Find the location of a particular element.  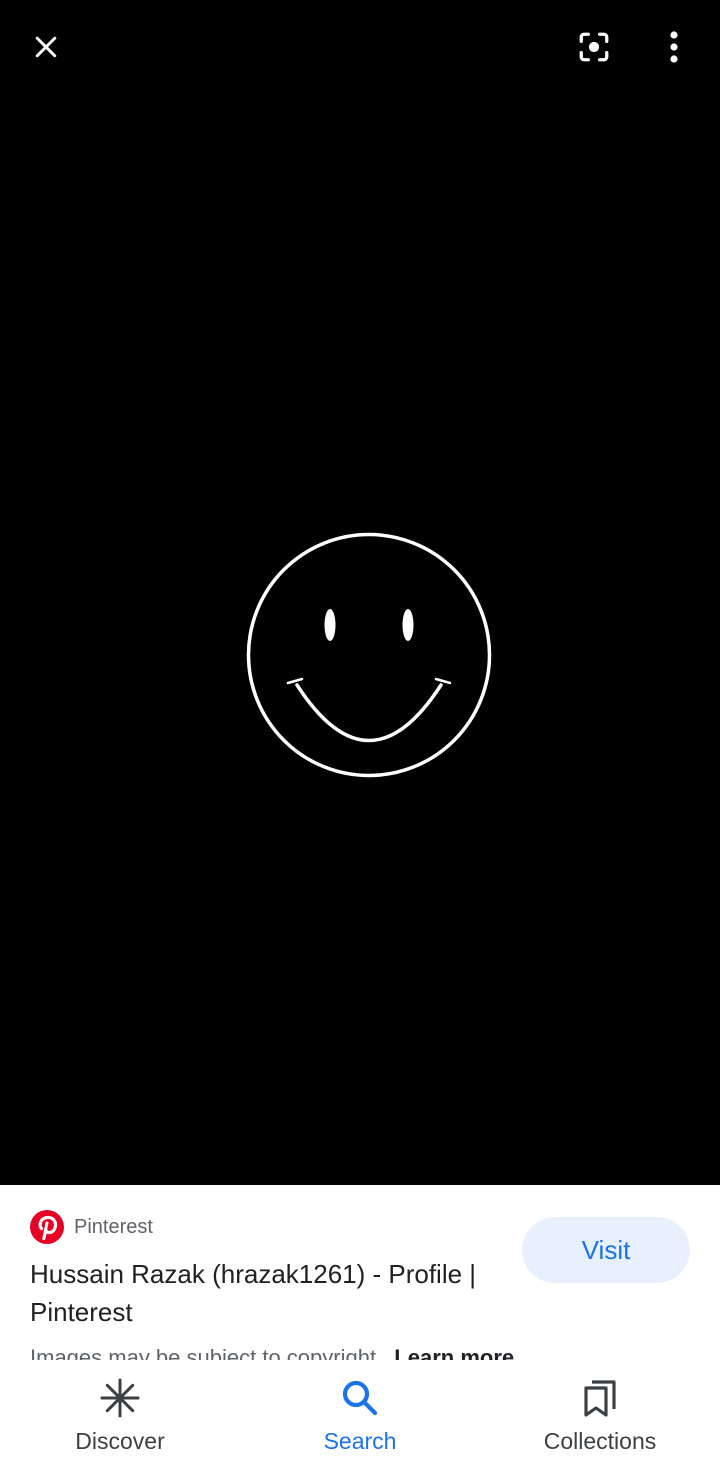

discover-asterisk-icon is located at coordinates (120, 1398).